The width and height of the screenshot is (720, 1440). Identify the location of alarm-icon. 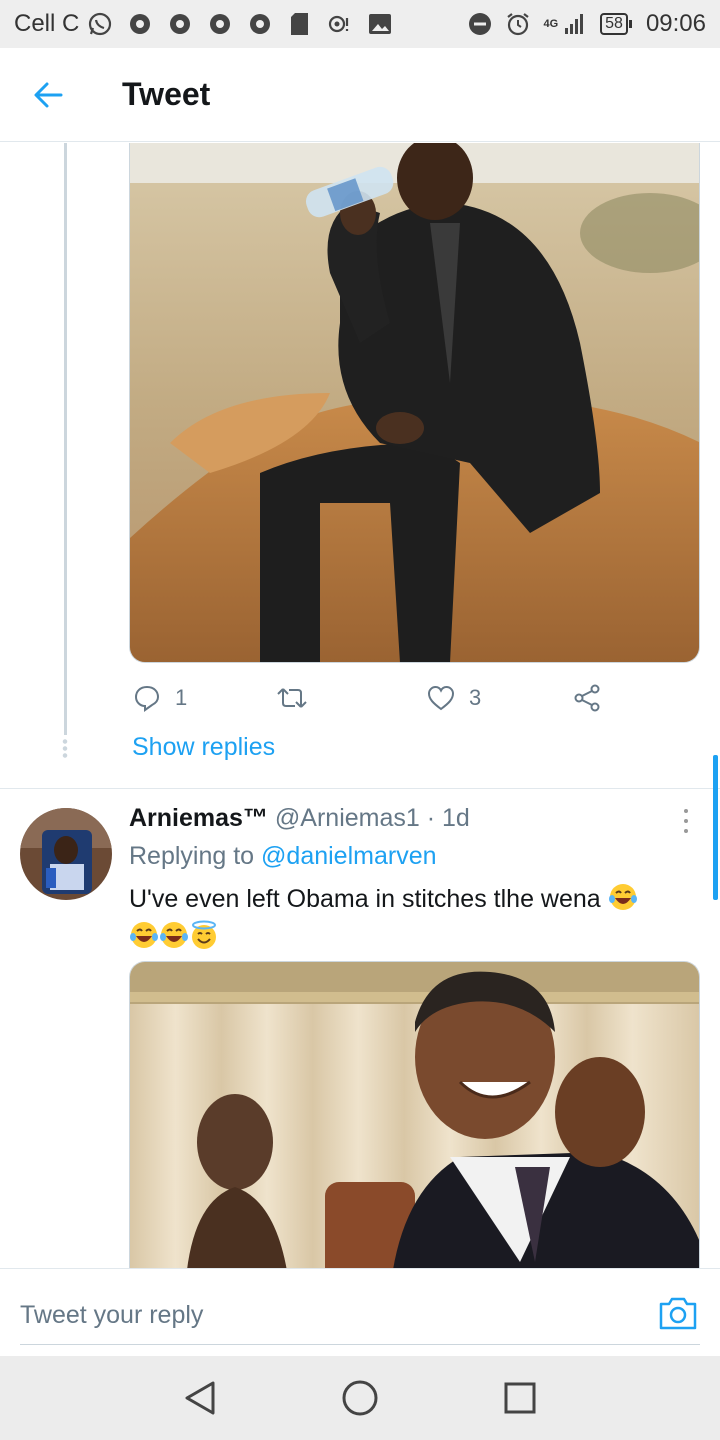
(518, 24).